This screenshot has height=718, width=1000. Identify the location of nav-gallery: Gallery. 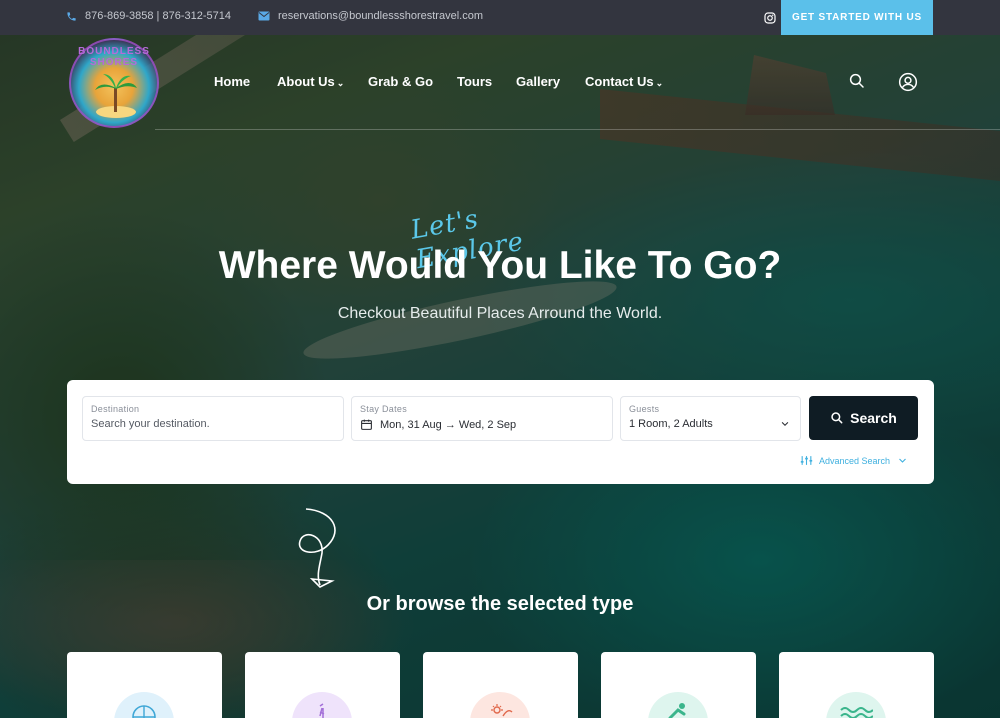
(538, 81).